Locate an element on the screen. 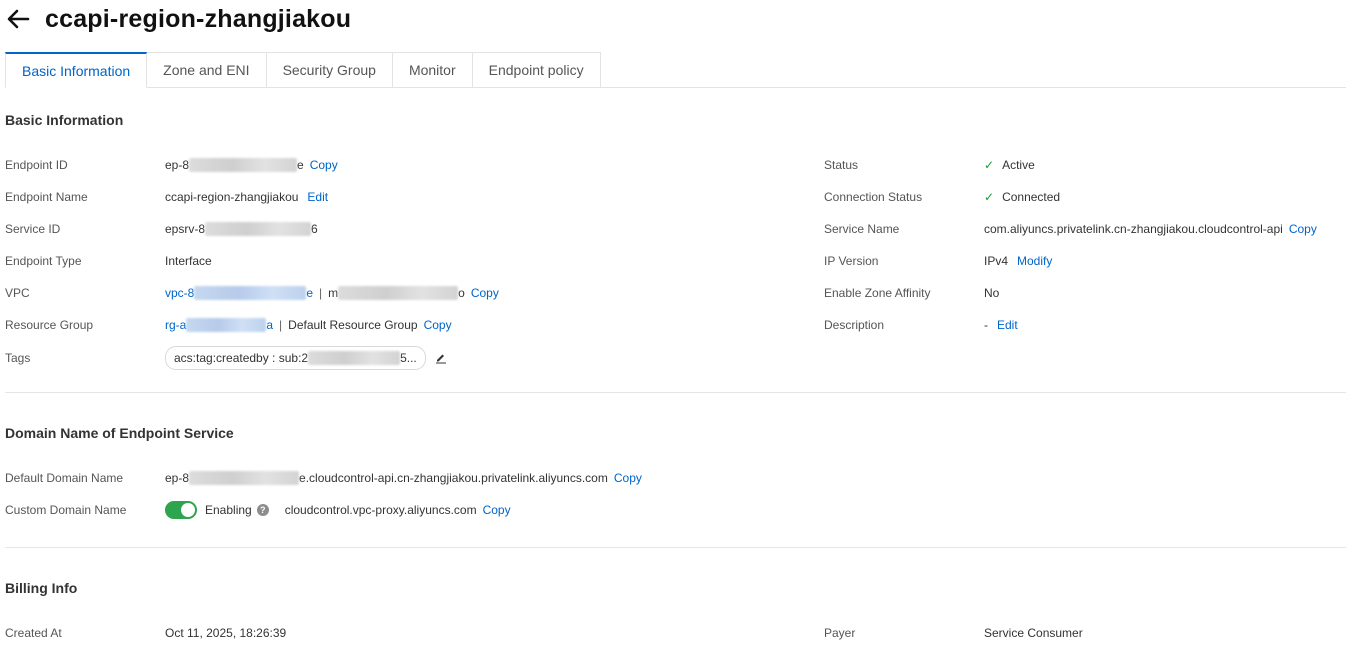 The image size is (1346, 657). custom-domain-toggle is located at coordinates (181, 510).